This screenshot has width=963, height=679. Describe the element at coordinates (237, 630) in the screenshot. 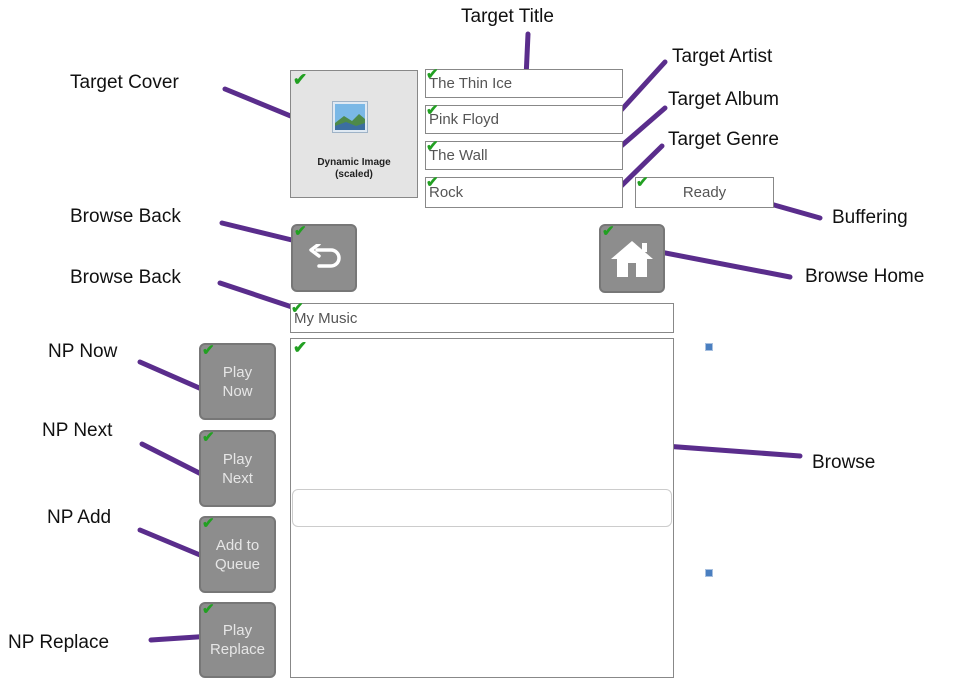

I see `play-replace-label-line1: Play` at that location.